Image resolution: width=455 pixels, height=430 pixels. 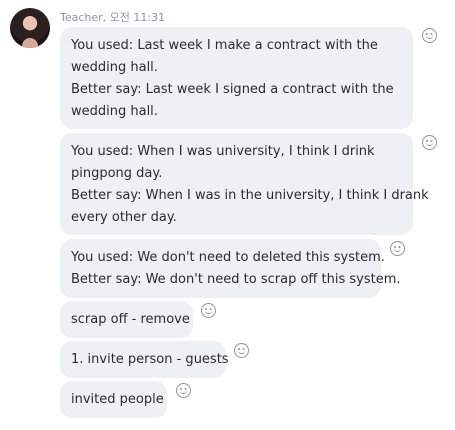 I want to click on message-bubble: 1. invite person - guests, so click(x=144, y=359).